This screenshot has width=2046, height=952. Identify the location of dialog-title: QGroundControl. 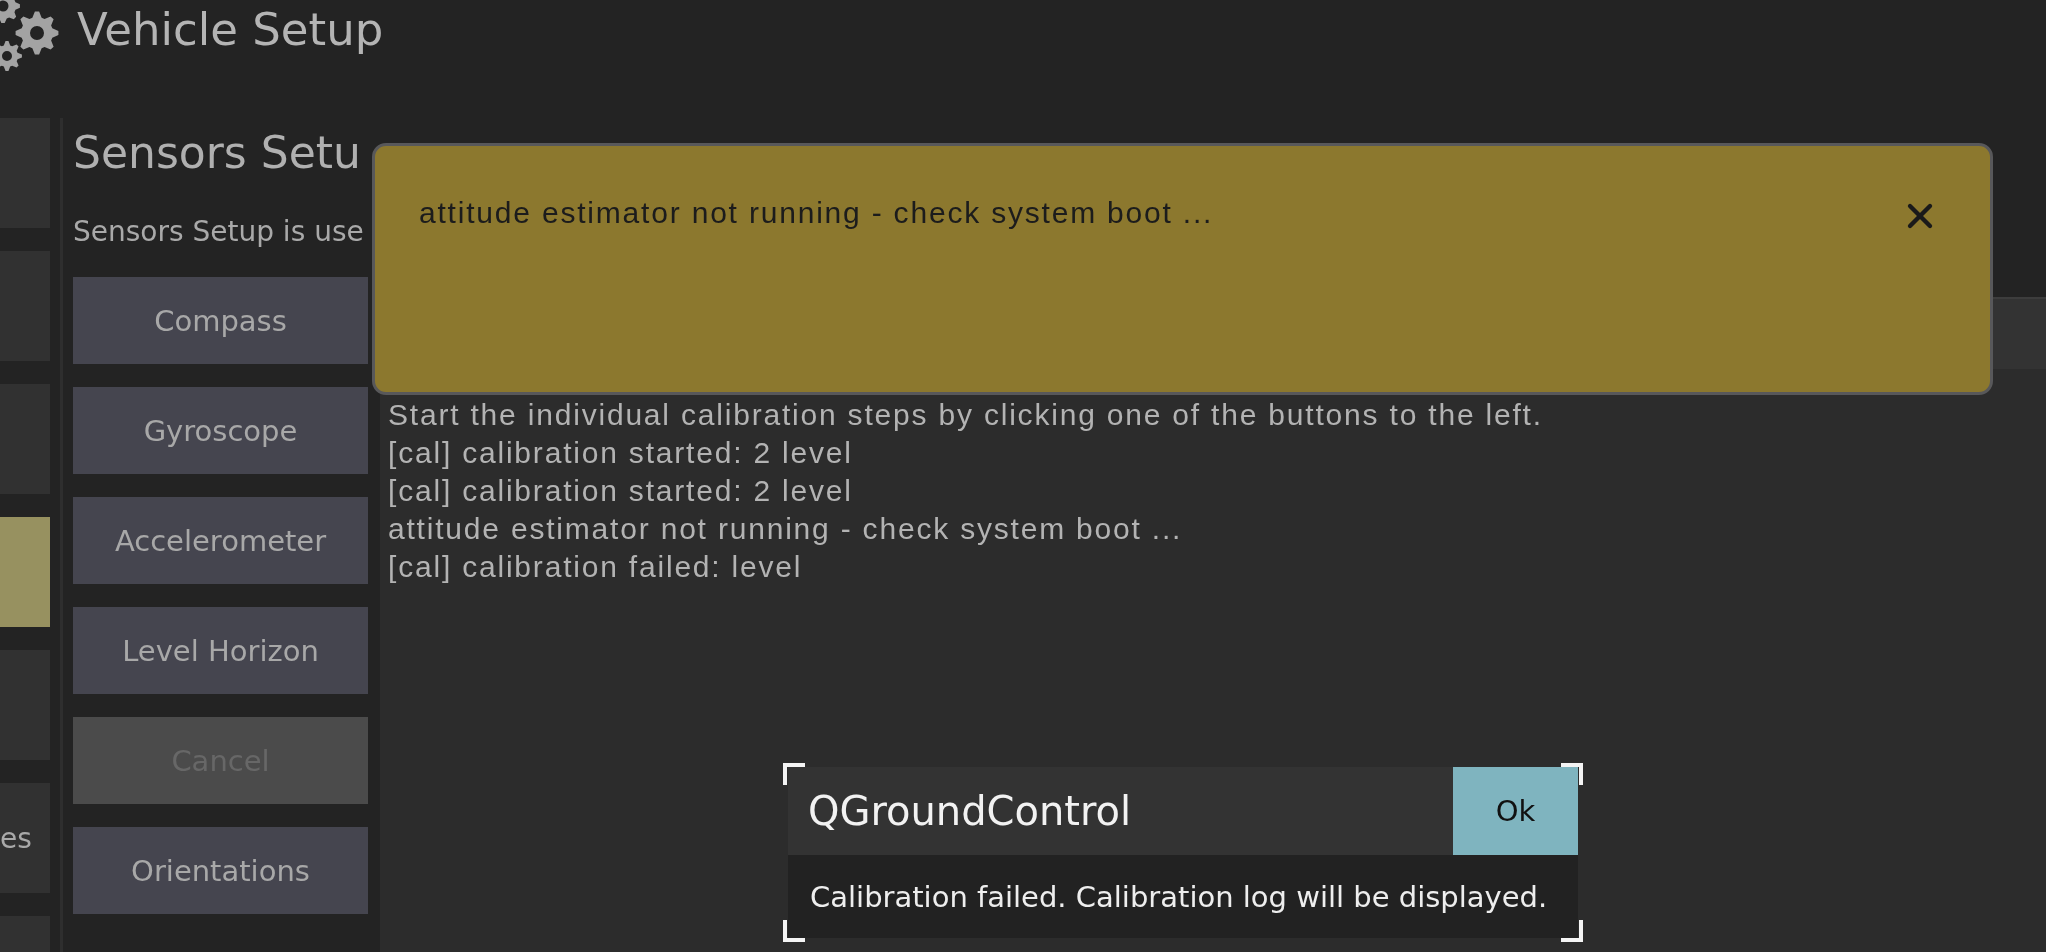
(970, 811).